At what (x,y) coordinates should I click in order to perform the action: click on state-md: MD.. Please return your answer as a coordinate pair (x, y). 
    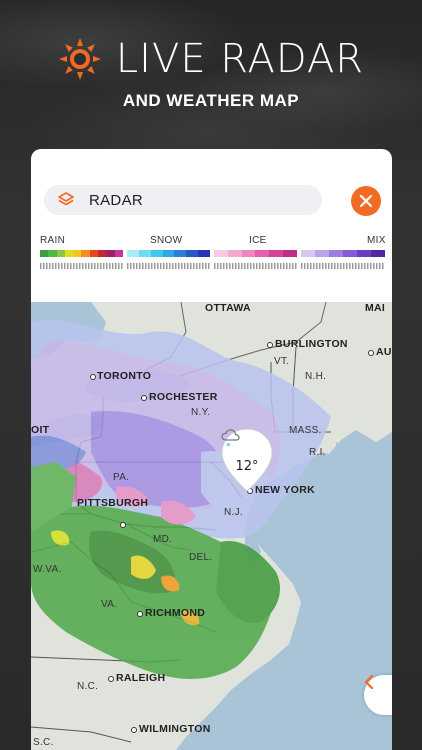
    Looking at the image, I should click on (163, 539).